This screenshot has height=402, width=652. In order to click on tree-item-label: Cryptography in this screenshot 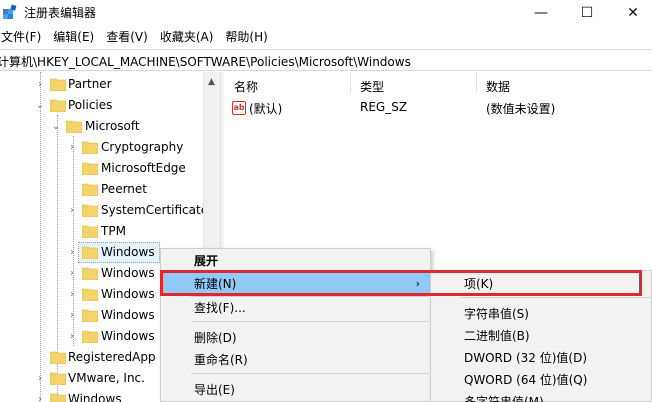, I will do `click(142, 147)`.